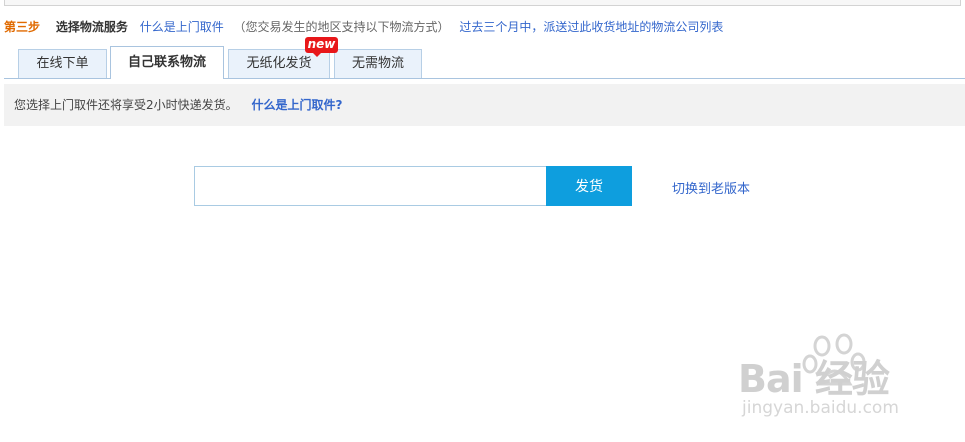 This screenshot has height=442, width=965. Describe the element at coordinates (341, 27) in the screenshot. I see `step-note: （您交易发生的地区支持以下物流方式）` at that location.